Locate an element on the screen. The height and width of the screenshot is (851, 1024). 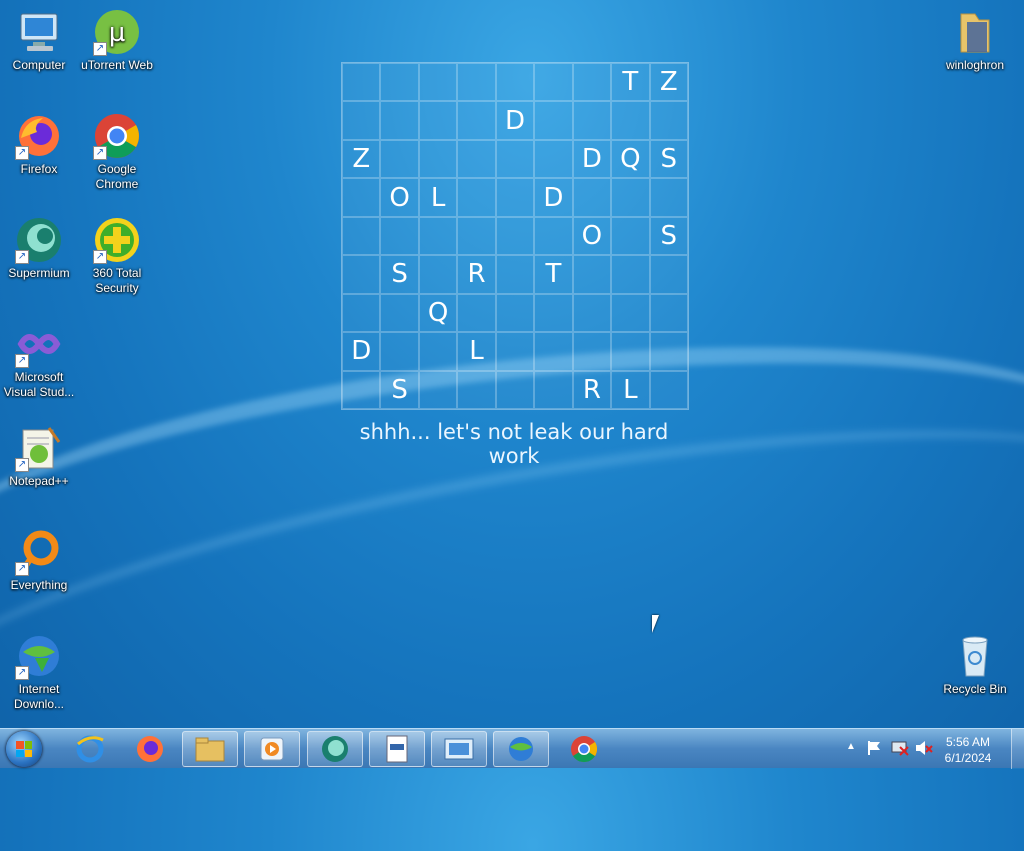
desktop-icon-360-total-security: ↗ 360 Total Security is located at coordinates (117, 256).